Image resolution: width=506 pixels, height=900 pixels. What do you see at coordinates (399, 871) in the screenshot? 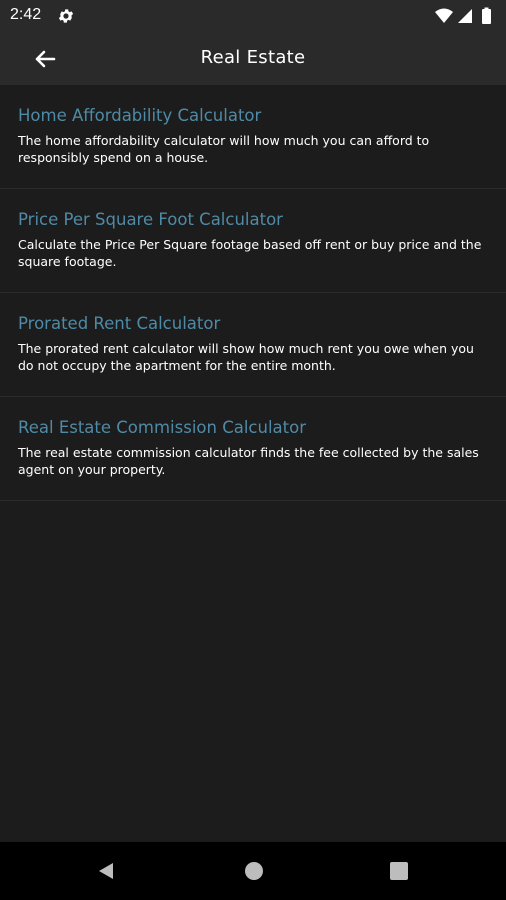
I see `nav-recent-icon` at bounding box center [399, 871].